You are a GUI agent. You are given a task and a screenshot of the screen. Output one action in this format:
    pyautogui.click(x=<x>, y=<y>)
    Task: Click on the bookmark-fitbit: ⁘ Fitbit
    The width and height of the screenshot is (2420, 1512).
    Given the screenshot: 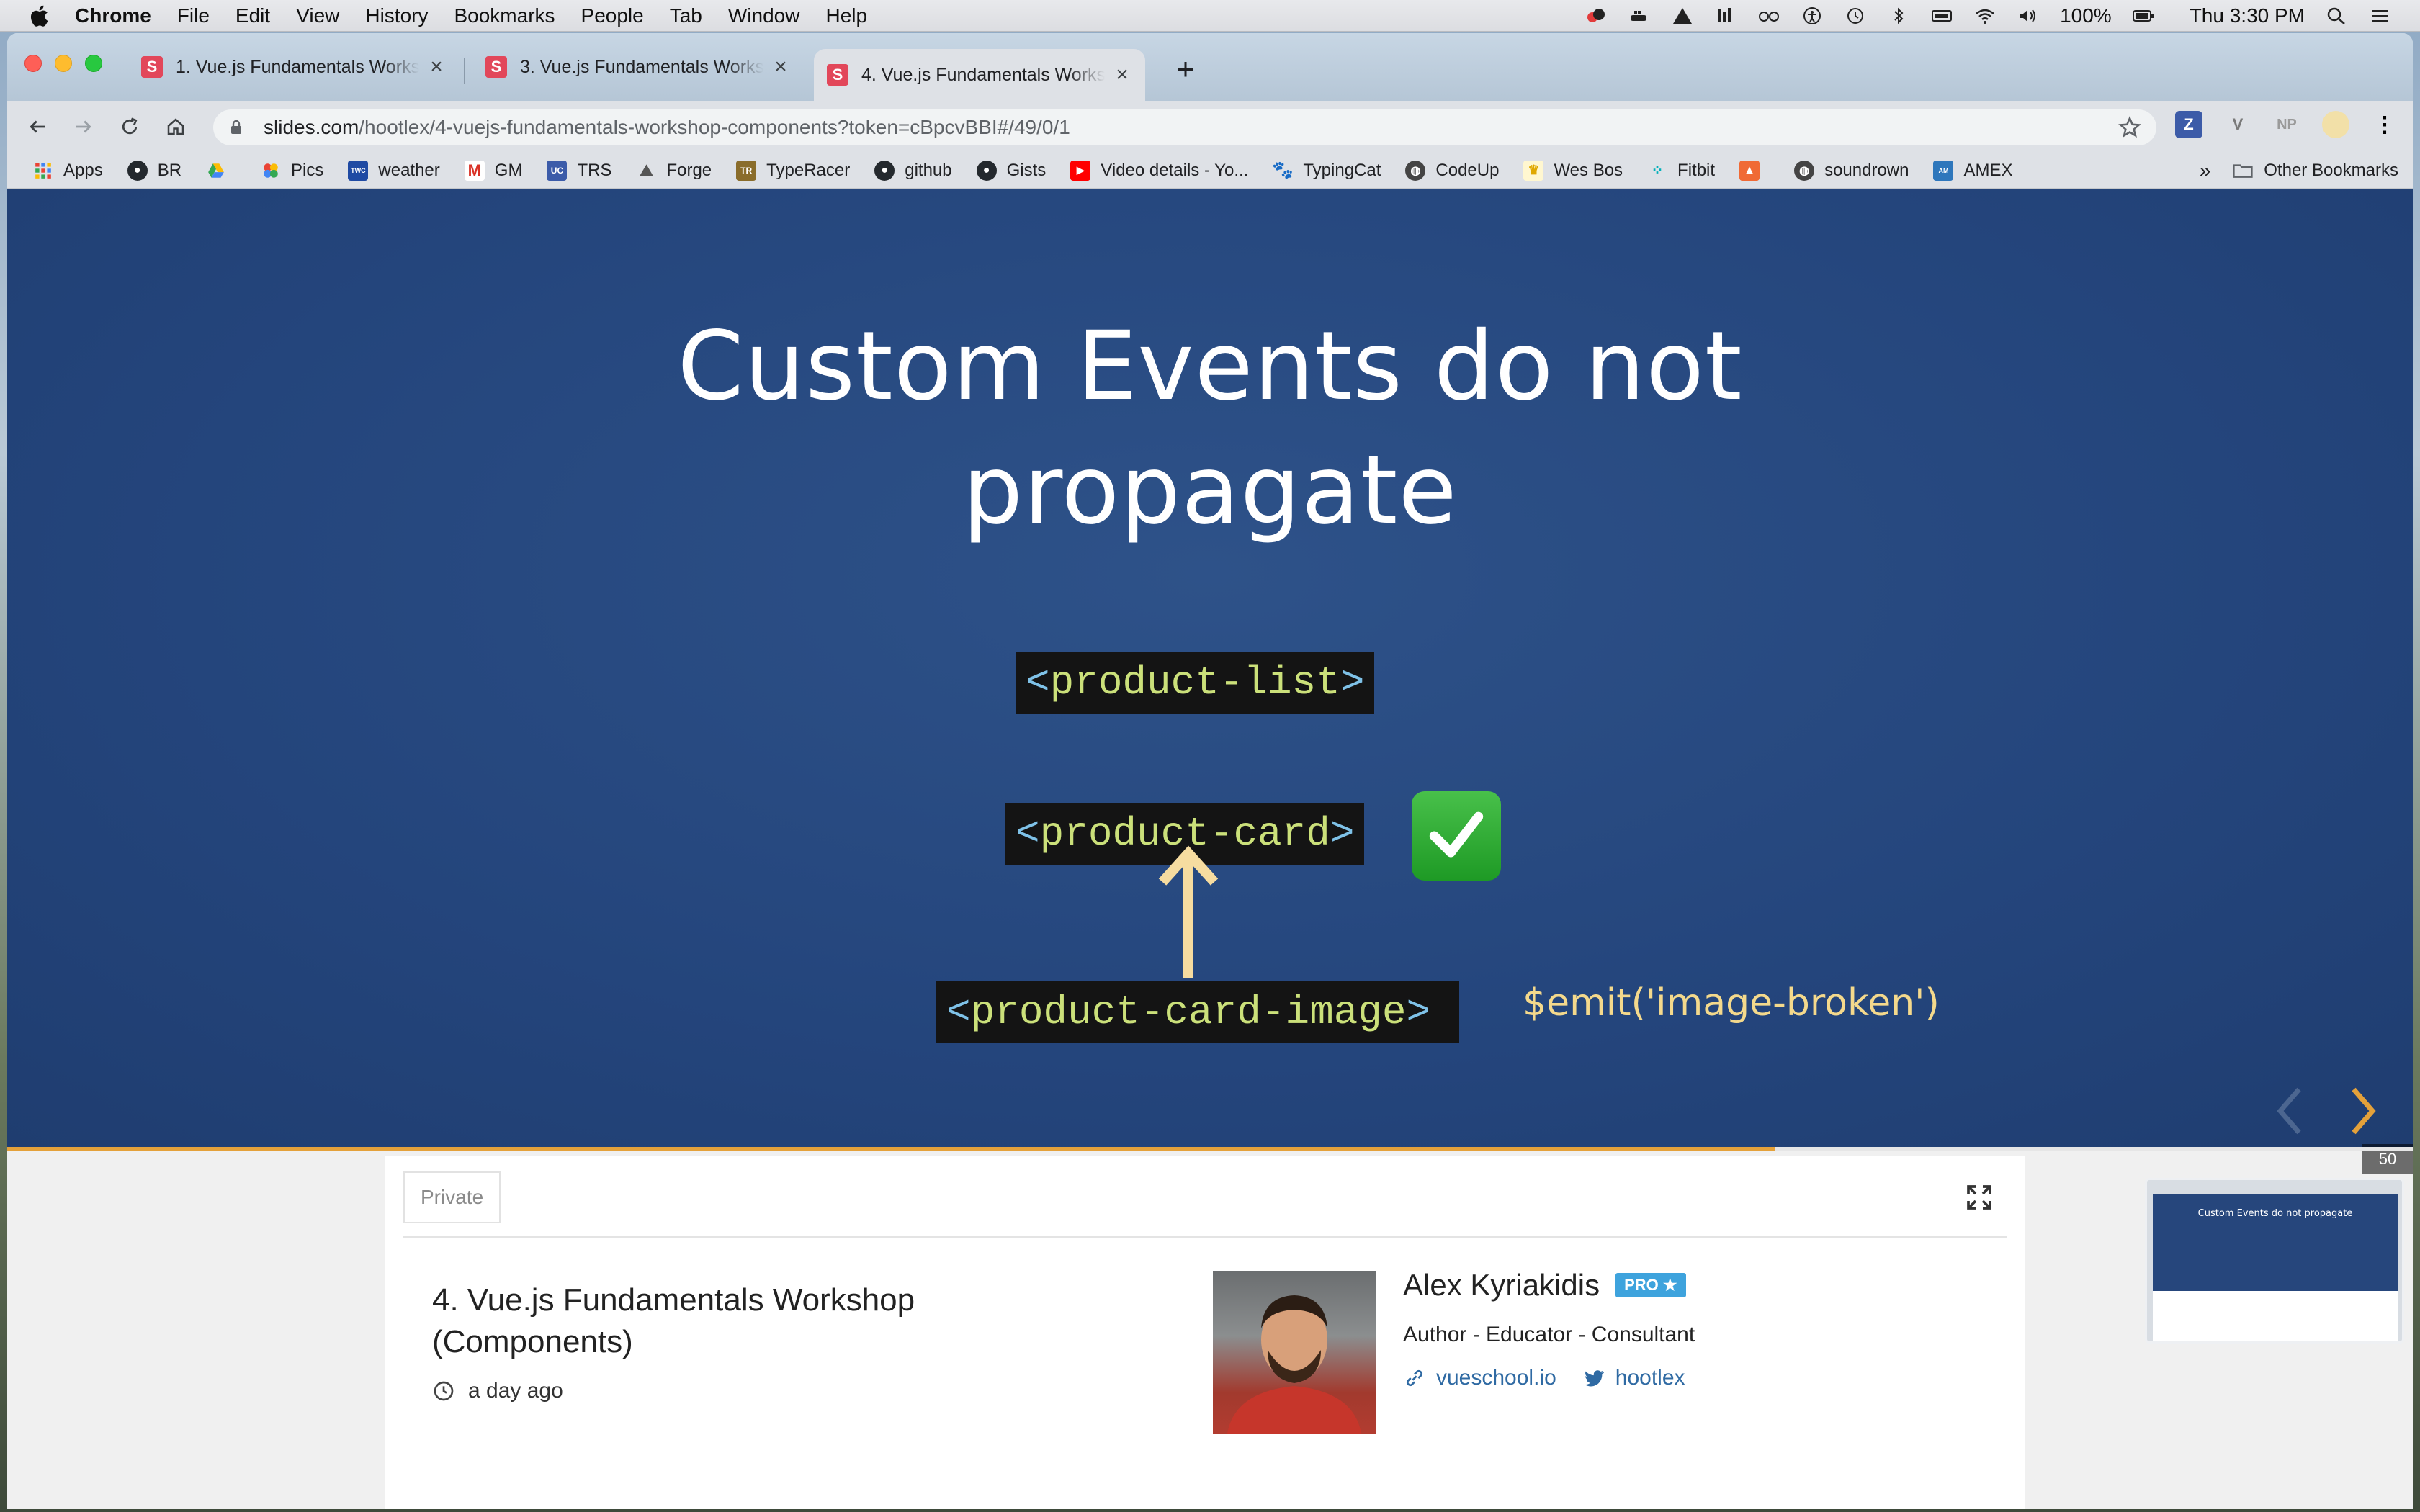 What is the action you would take?
    pyautogui.click(x=1681, y=171)
    